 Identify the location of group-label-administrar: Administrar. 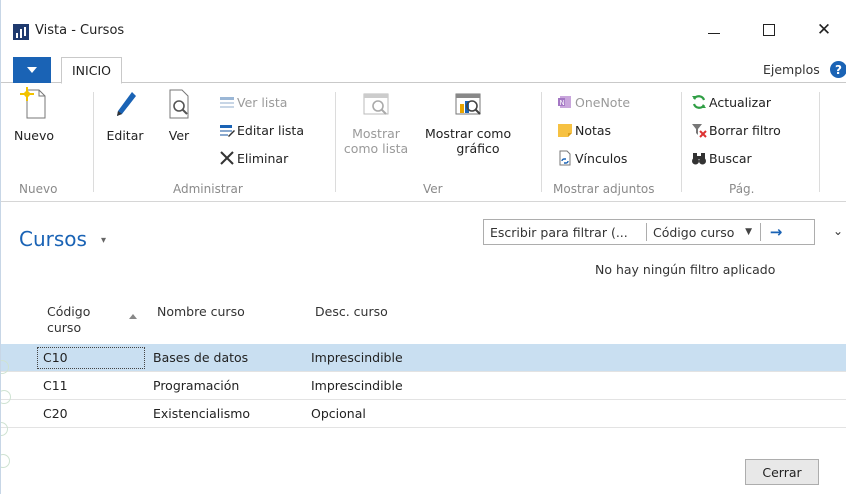
(208, 189).